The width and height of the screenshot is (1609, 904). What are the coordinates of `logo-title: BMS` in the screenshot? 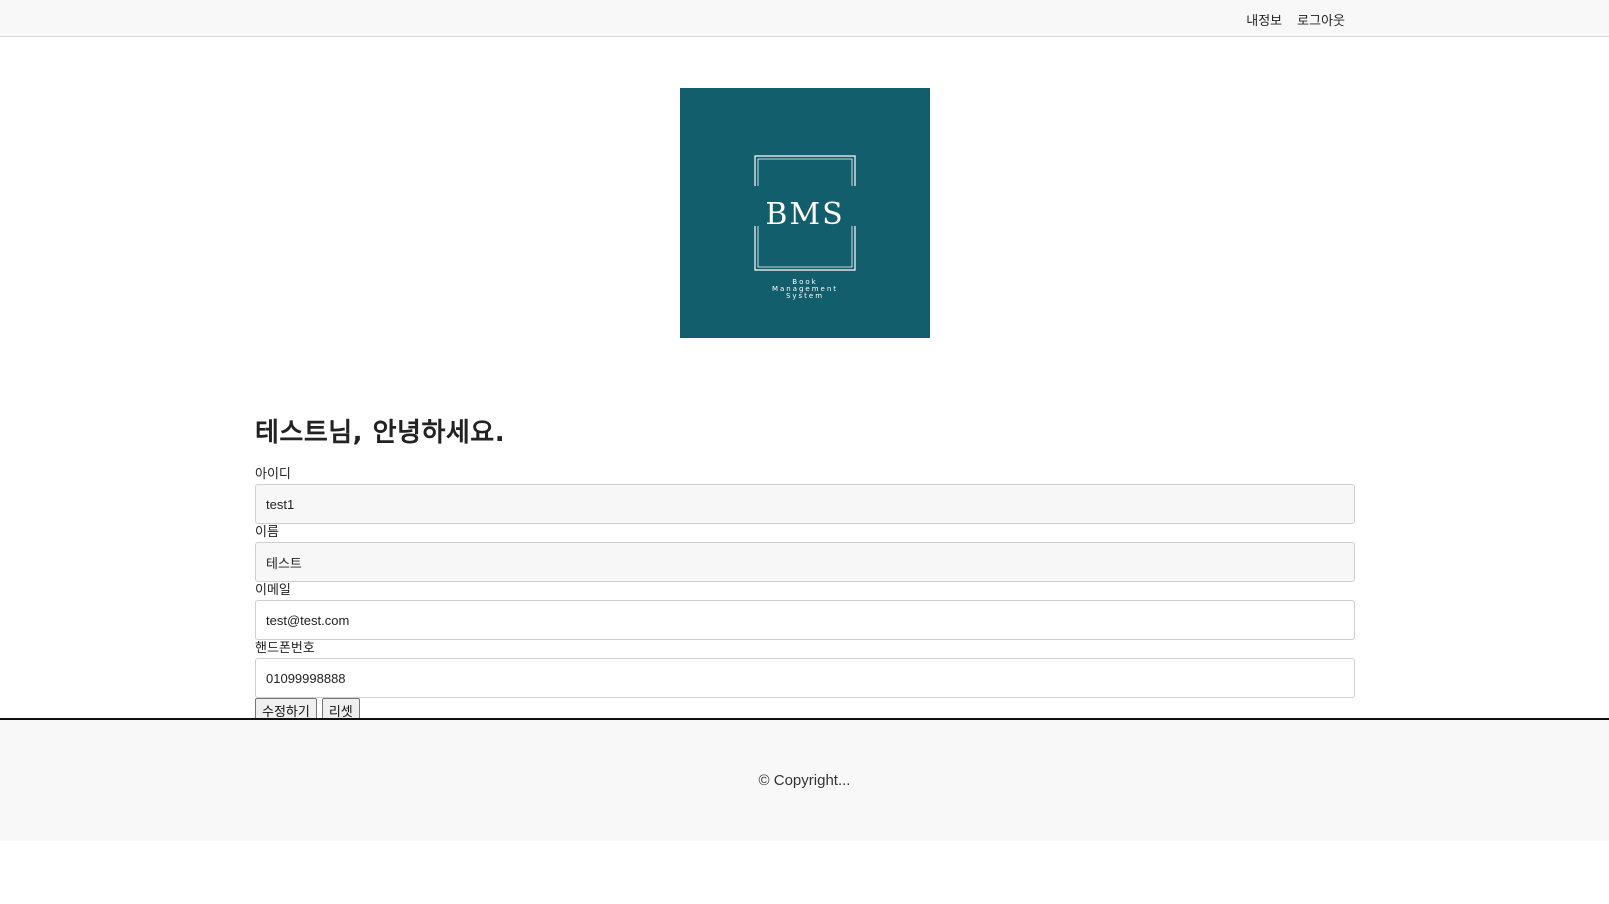 It's located at (804, 214).